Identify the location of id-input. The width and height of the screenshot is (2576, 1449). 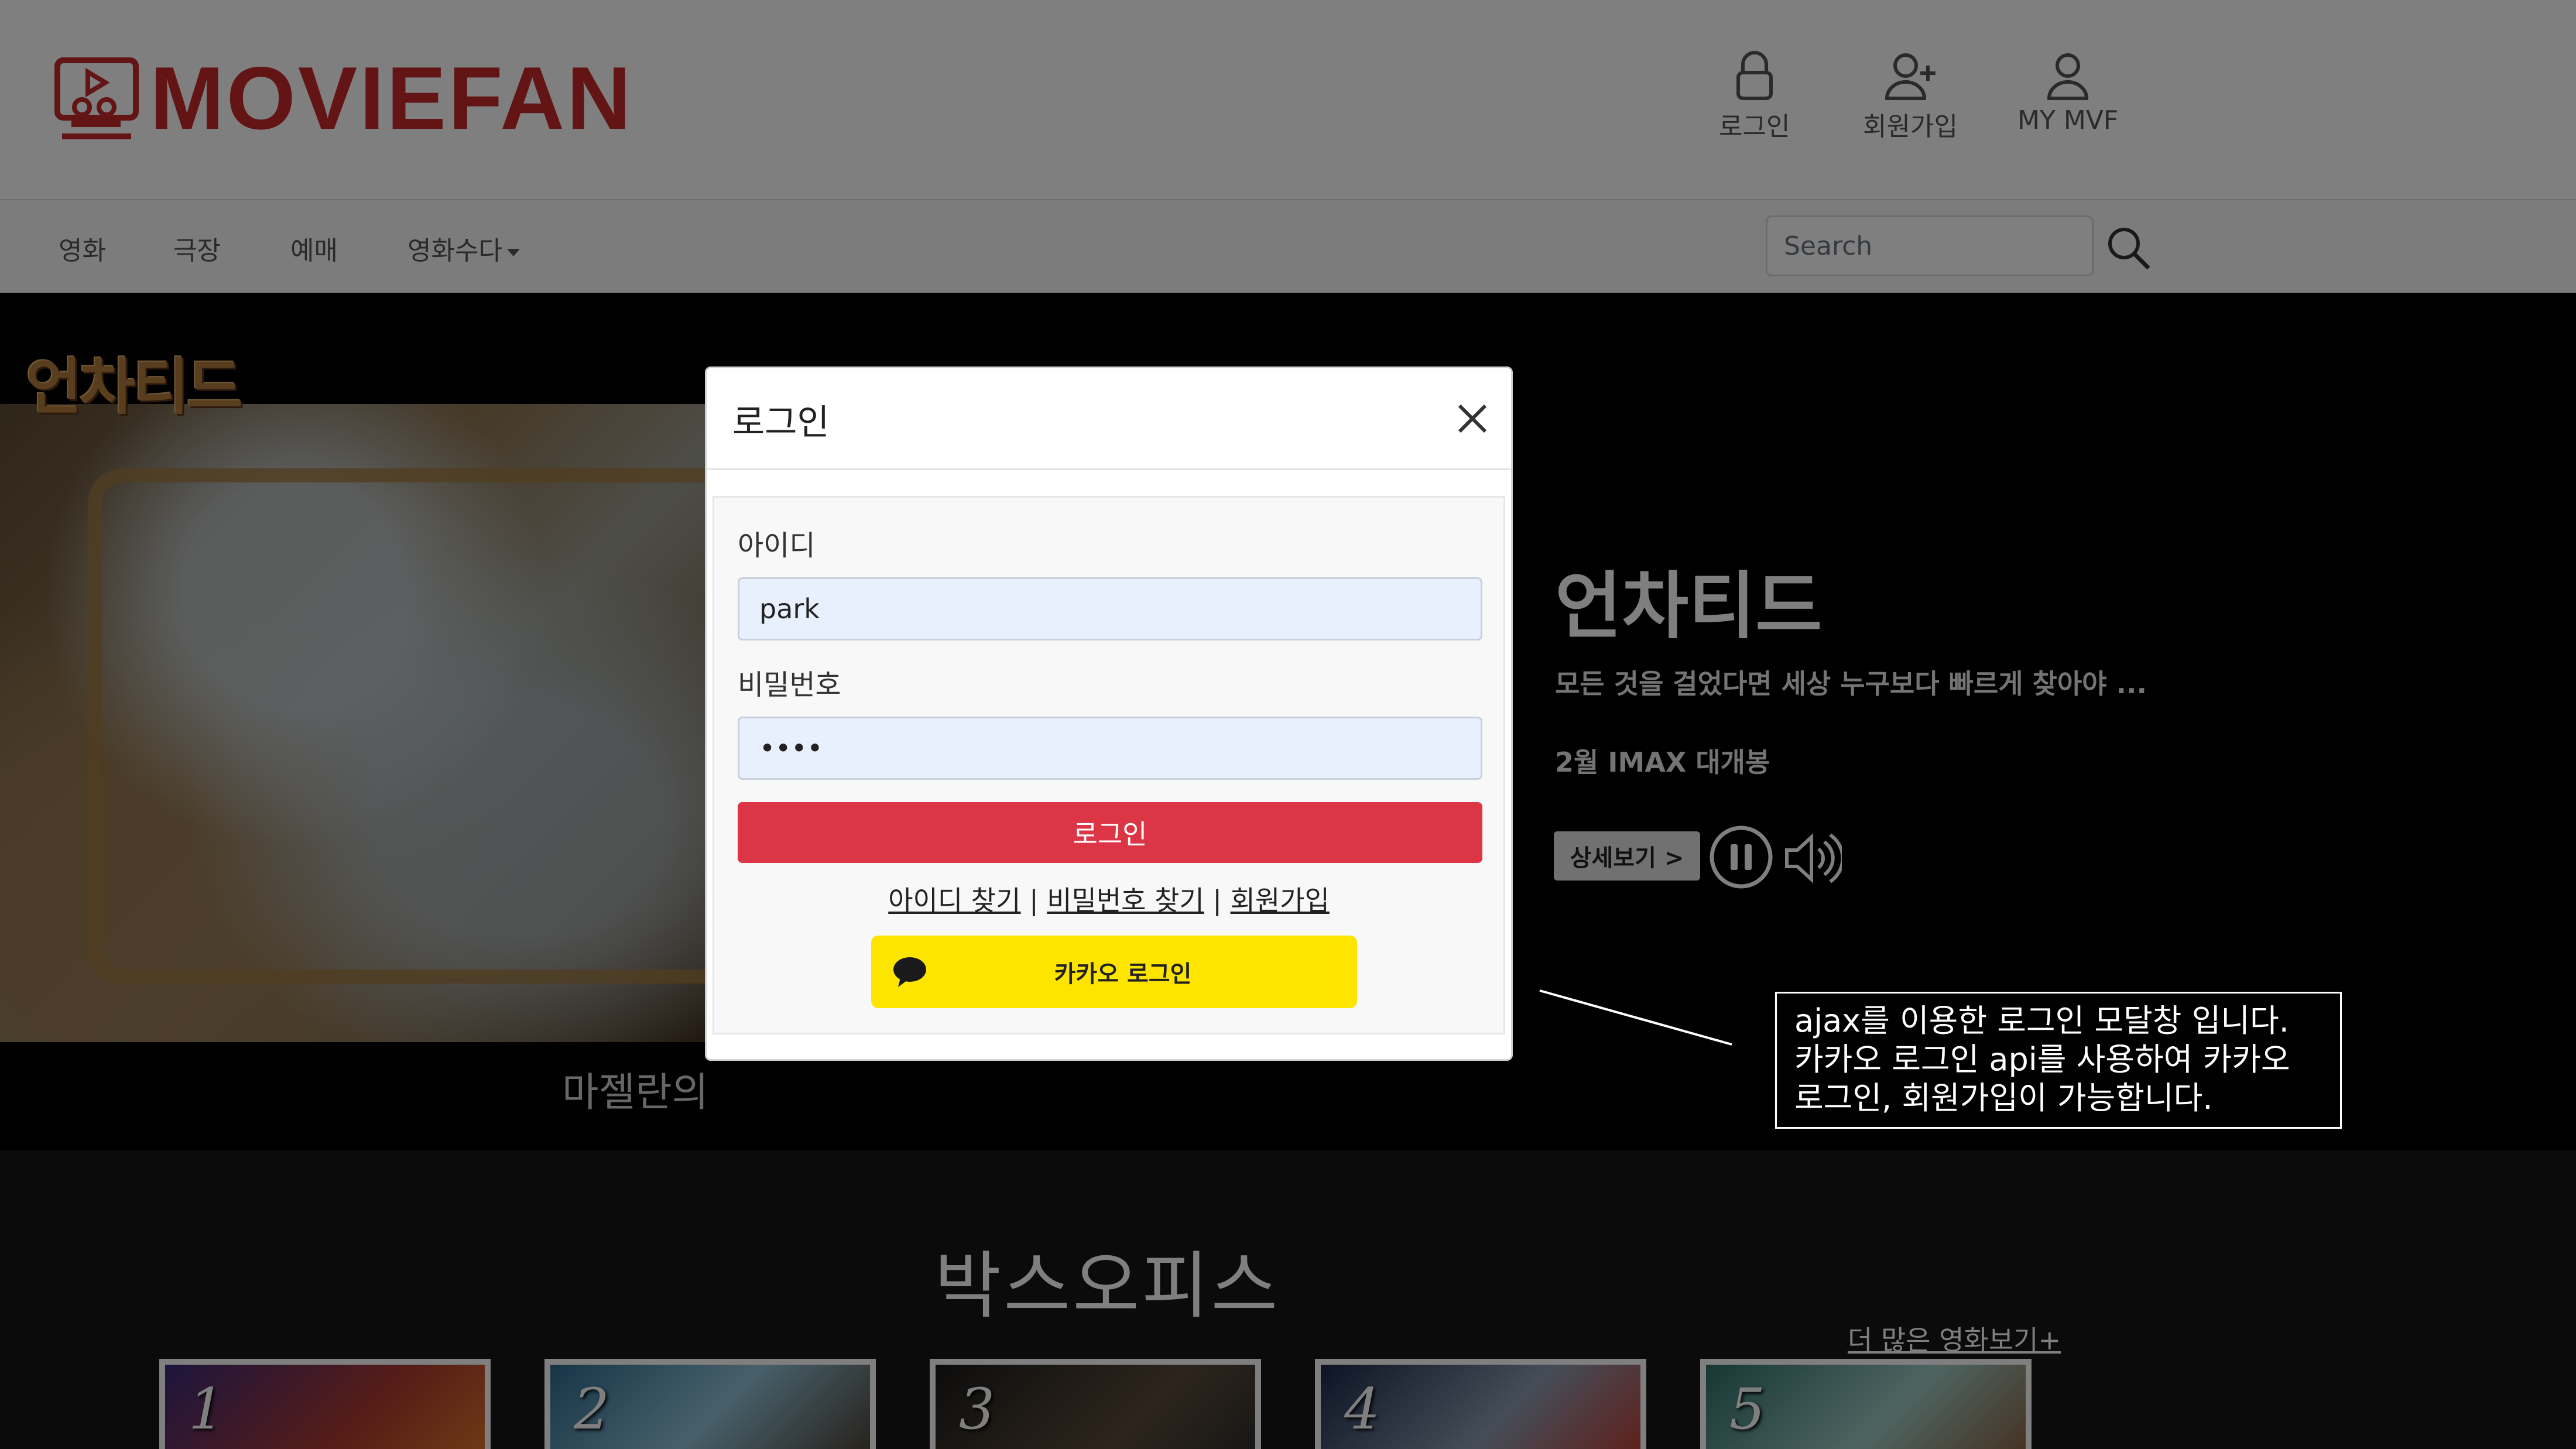
(1110, 608).